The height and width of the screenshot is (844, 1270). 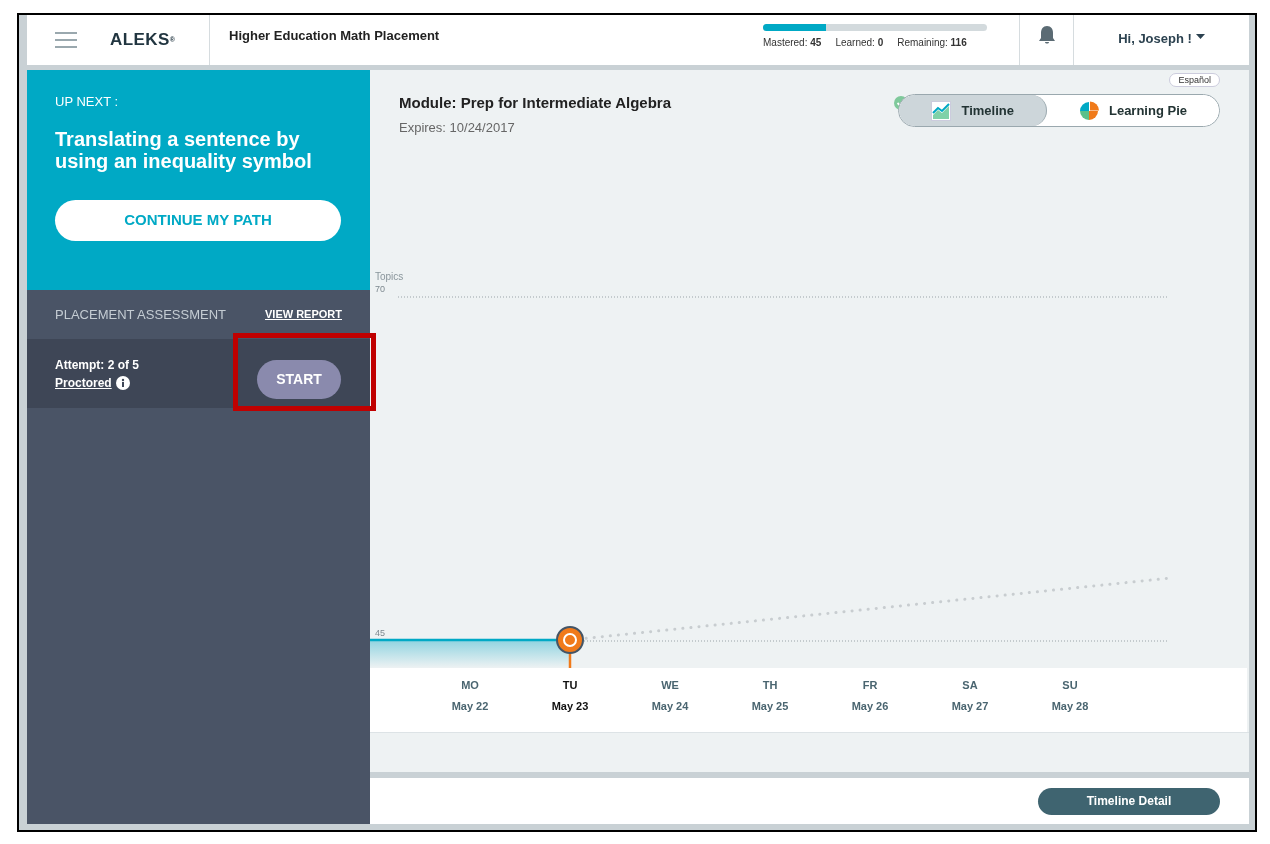 I want to click on weekday-label: WE, so click(x=670, y=685).